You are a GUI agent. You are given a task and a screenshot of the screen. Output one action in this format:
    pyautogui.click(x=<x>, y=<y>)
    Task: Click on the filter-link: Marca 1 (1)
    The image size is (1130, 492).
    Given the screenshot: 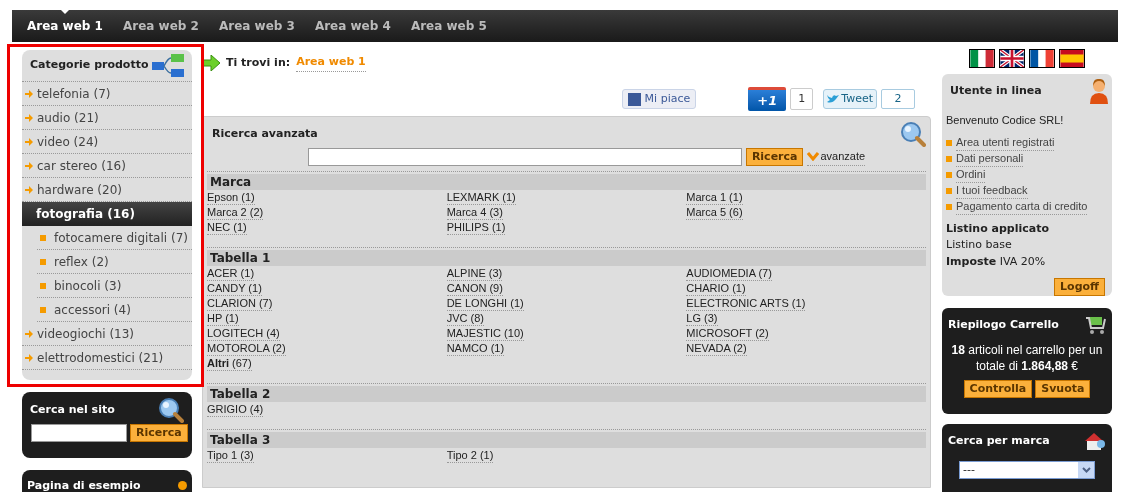 What is the action you would take?
    pyautogui.click(x=714, y=197)
    